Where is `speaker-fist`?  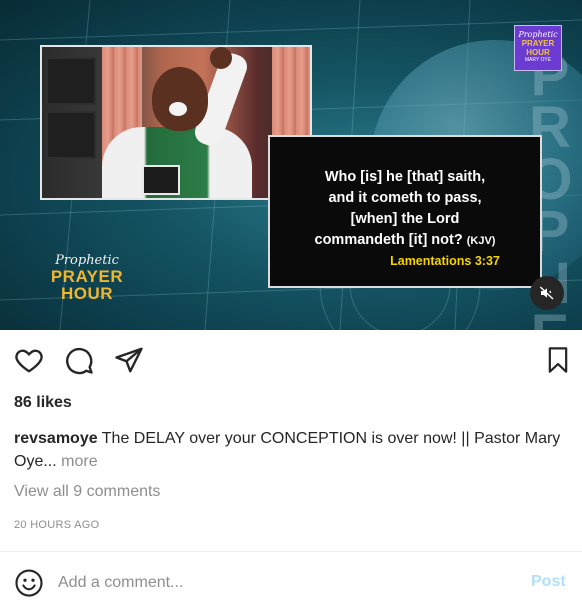
speaker-fist is located at coordinates (221, 58).